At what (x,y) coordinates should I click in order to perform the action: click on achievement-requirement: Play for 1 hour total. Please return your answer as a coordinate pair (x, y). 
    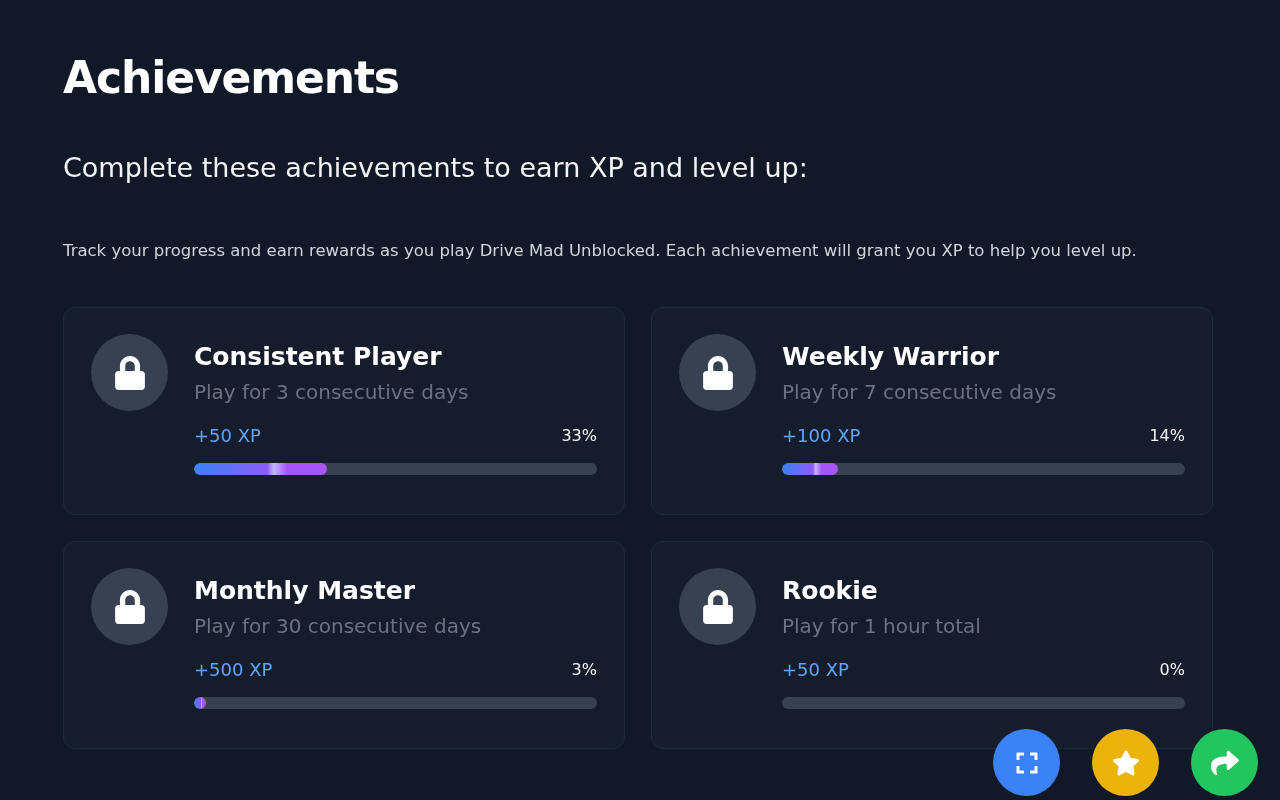
    Looking at the image, I should click on (882, 626).